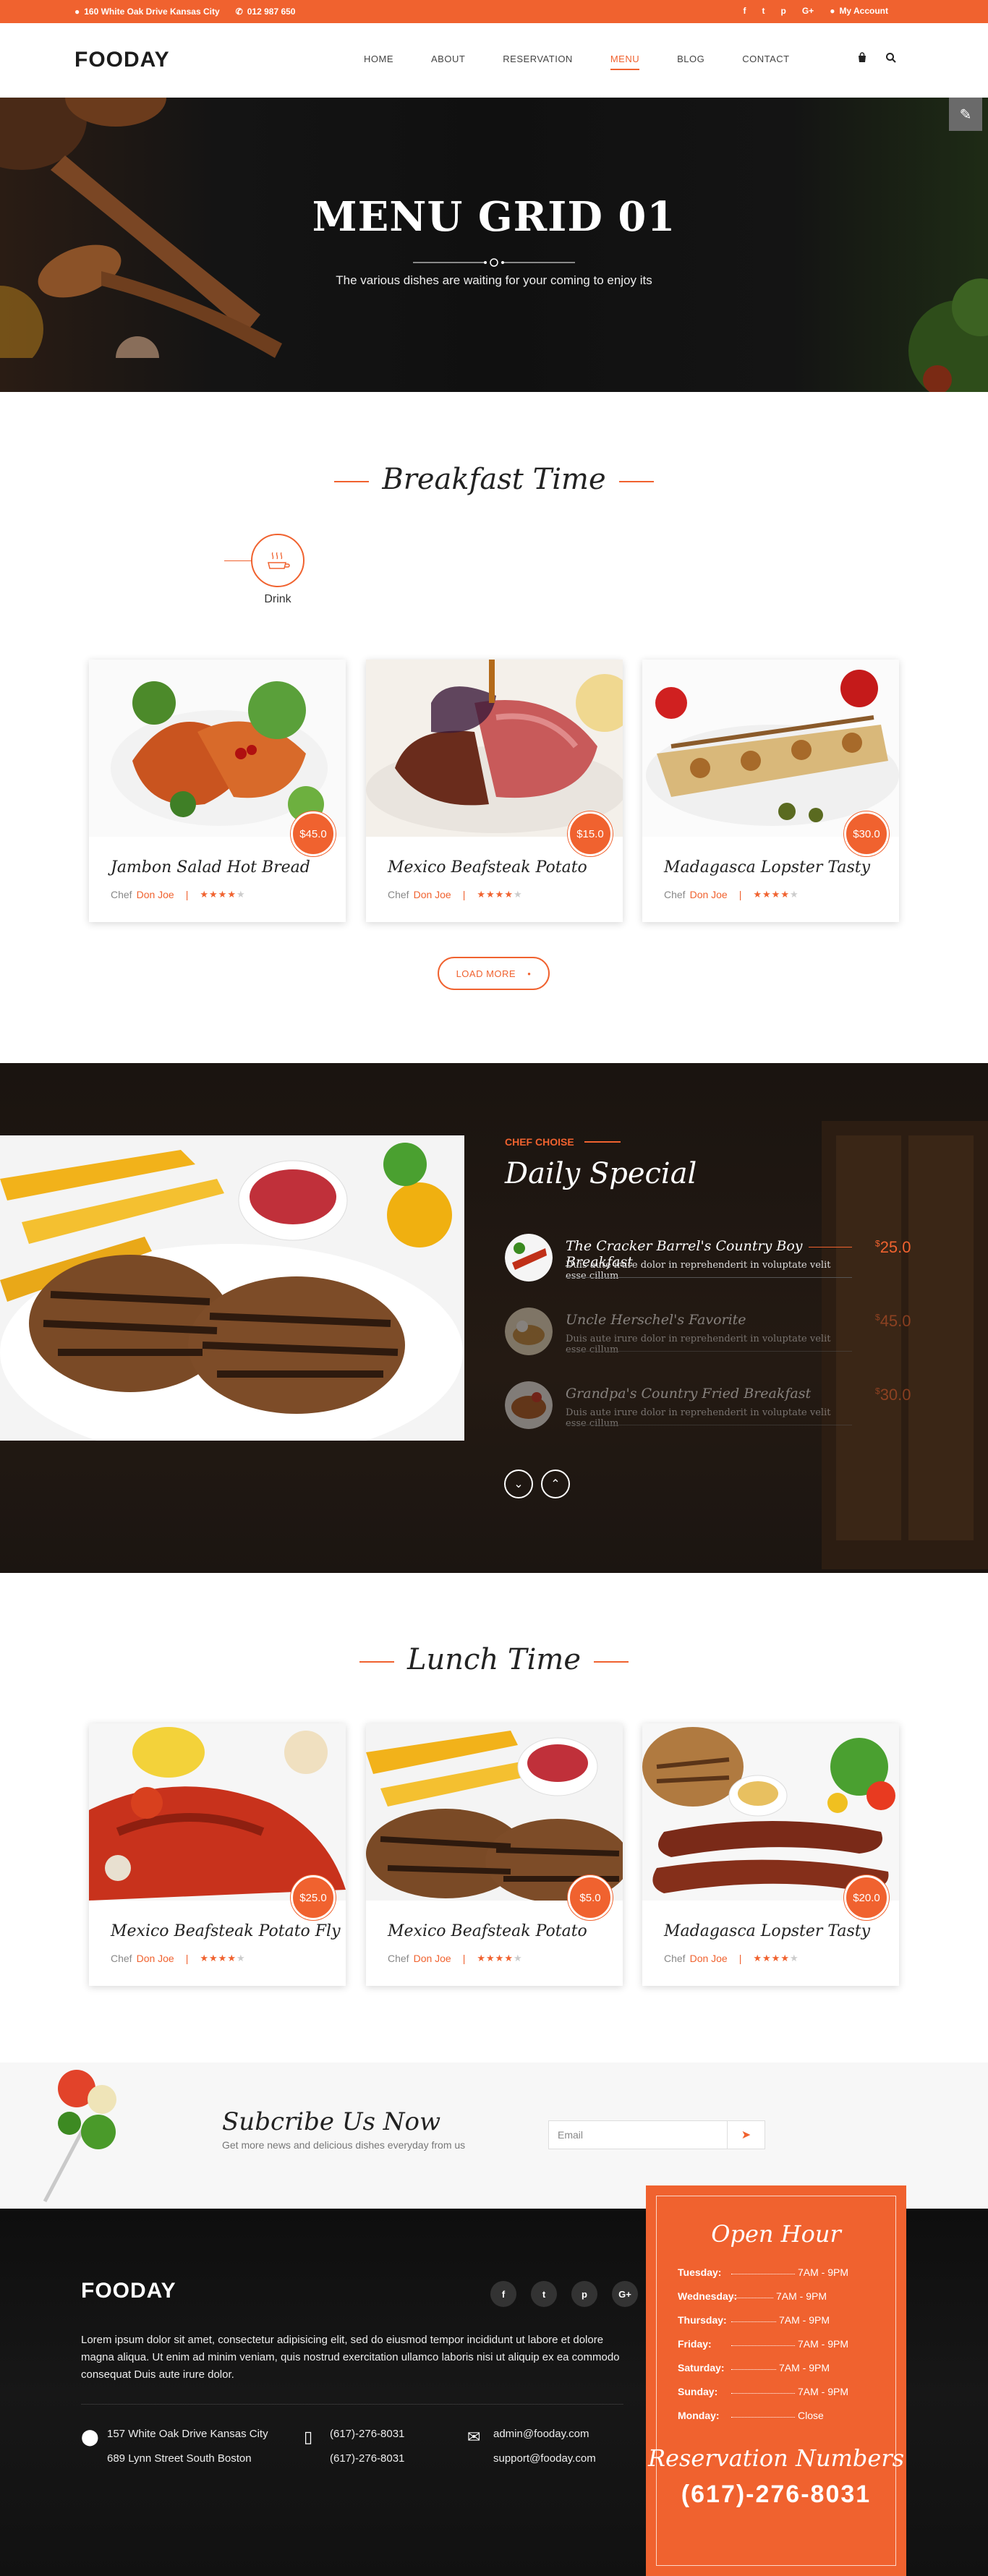 The image size is (988, 2576). Describe the element at coordinates (765, 62) in the screenshot. I see `nav-contact: CONTACT` at that location.